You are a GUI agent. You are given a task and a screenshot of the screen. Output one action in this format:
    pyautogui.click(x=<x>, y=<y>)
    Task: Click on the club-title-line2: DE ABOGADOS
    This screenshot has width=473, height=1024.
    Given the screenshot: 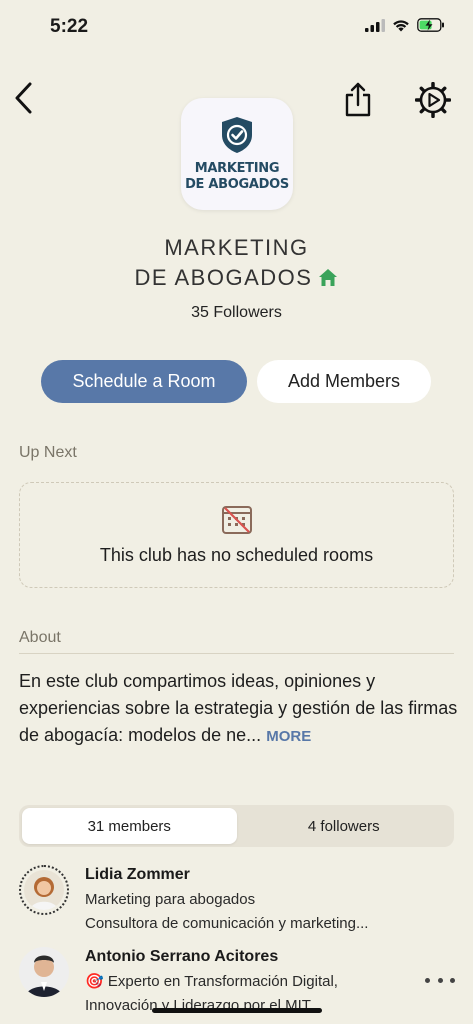 What is the action you would take?
    pyautogui.click(x=223, y=277)
    